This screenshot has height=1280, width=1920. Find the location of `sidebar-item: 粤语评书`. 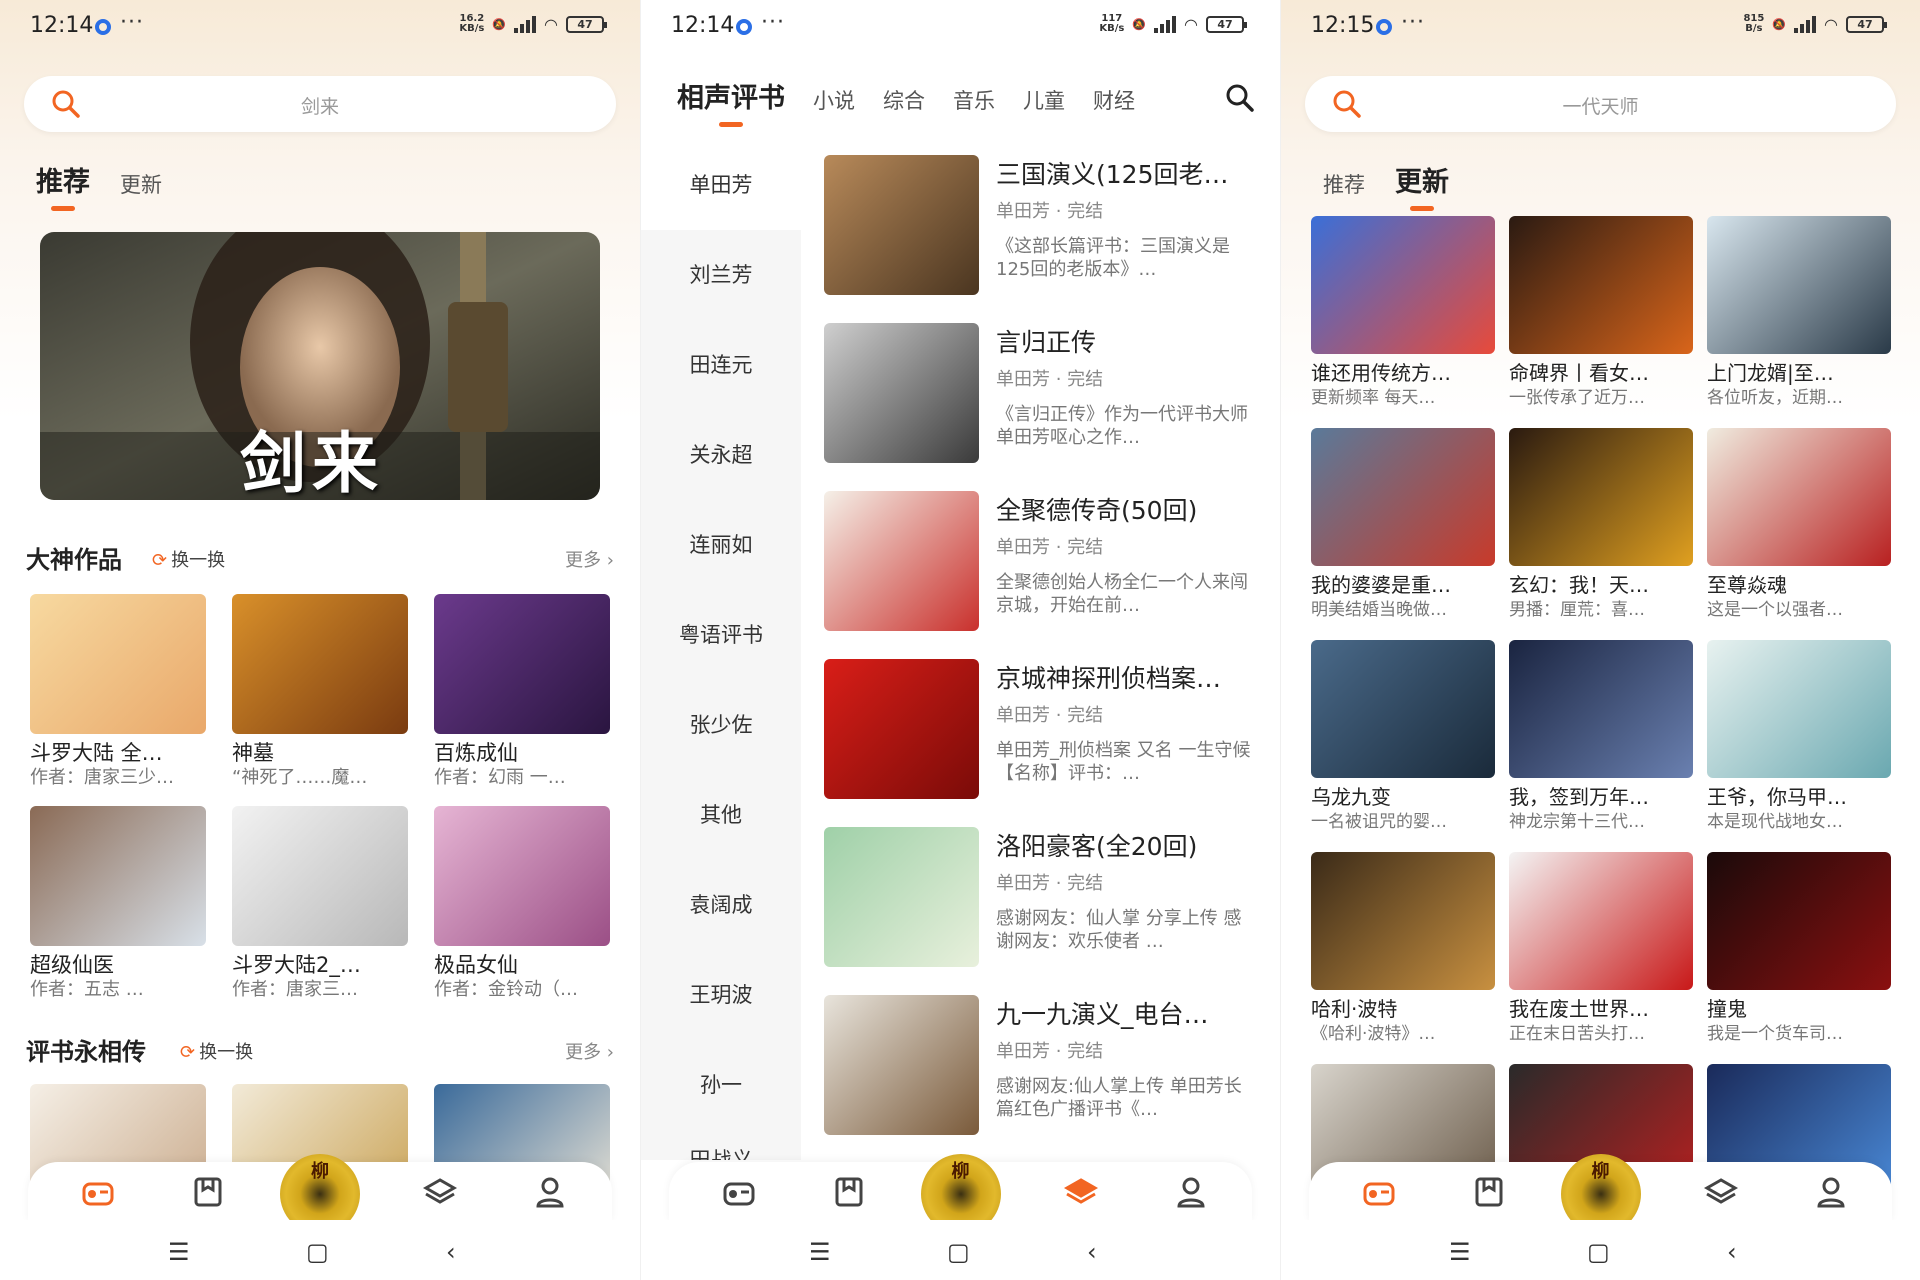

sidebar-item: 粤语评书 is located at coordinates (721, 635).